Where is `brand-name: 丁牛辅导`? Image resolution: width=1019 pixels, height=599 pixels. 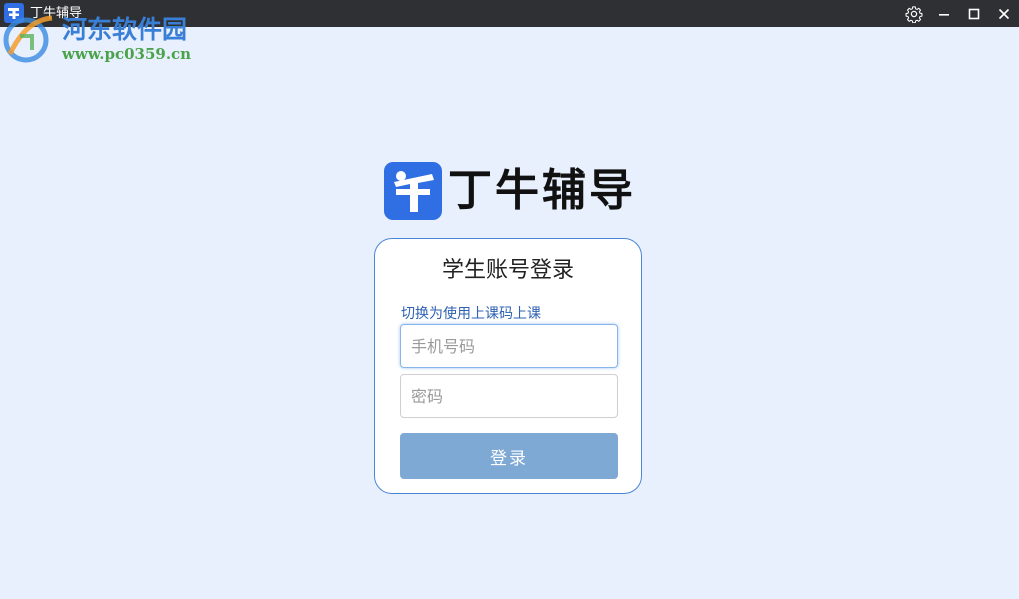
brand-name: 丁牛辅导 is located at coordinates (542, 190).